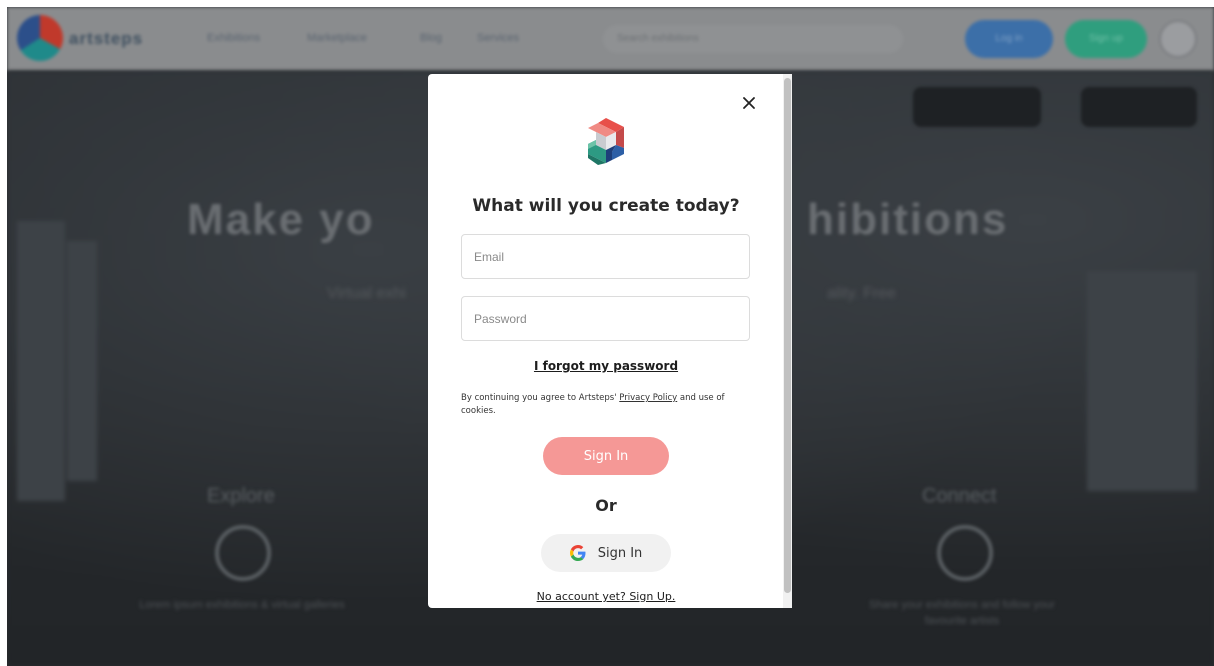  What do you see at coordinates (606, 206) in the screenshot?
I see `modal-title: What will you create today?` at bounding box center [606, 206].